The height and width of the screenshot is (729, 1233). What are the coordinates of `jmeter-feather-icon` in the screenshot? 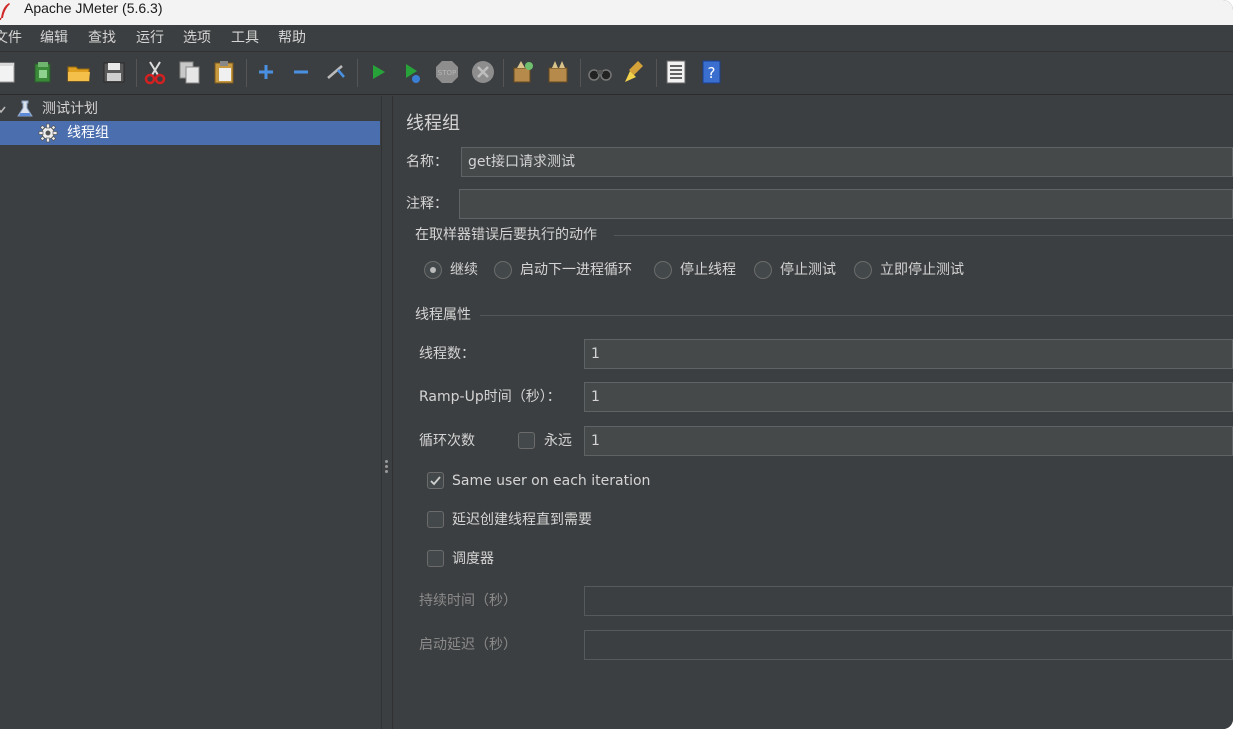 It's located at (6, 11).